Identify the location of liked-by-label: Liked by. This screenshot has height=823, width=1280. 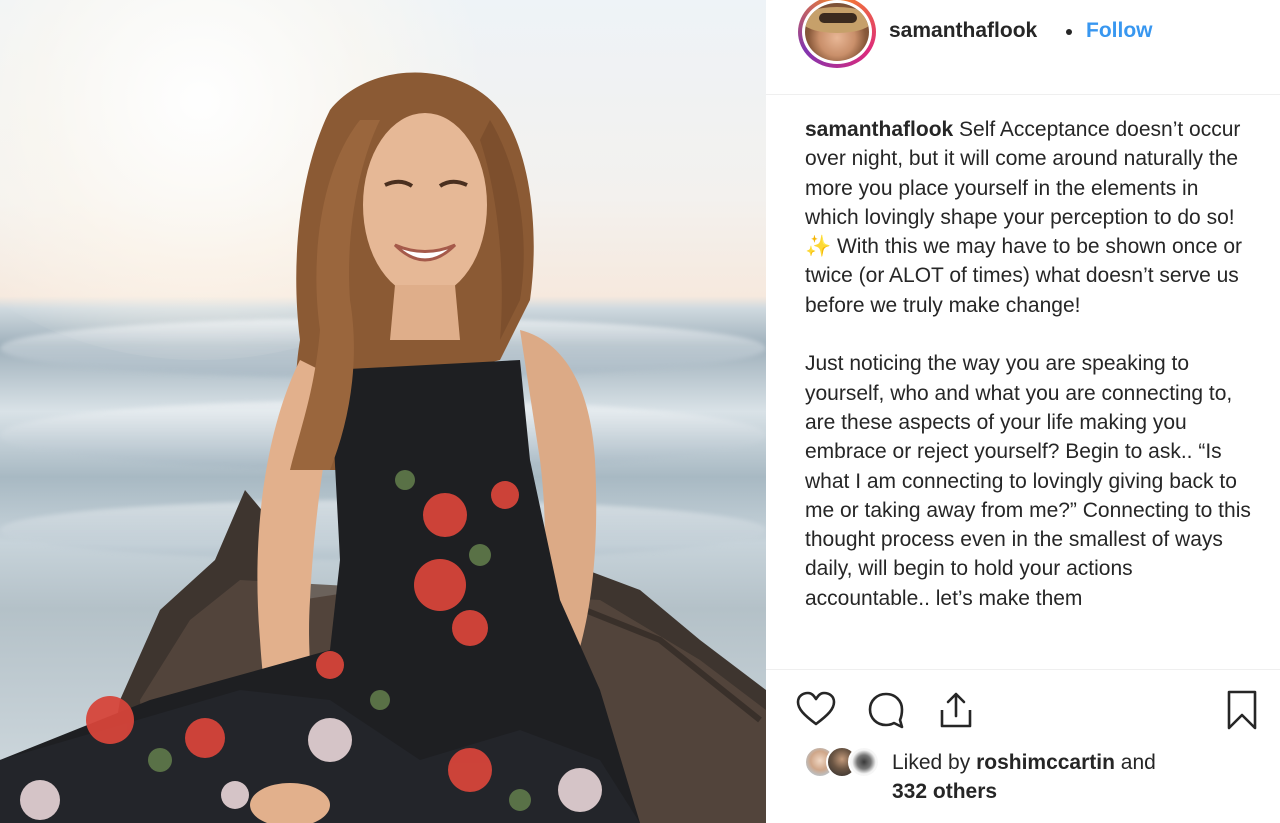
(931, 762).